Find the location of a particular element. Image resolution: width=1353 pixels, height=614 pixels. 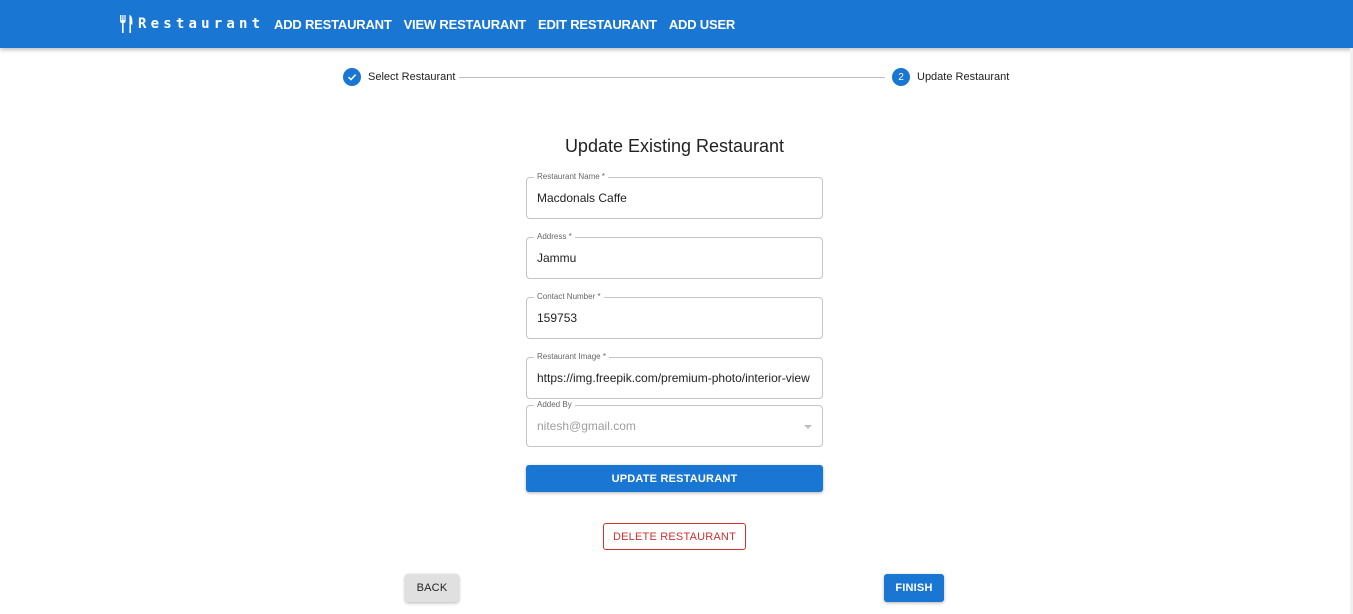

back-button: BACK is located at coordinates (432, 588).